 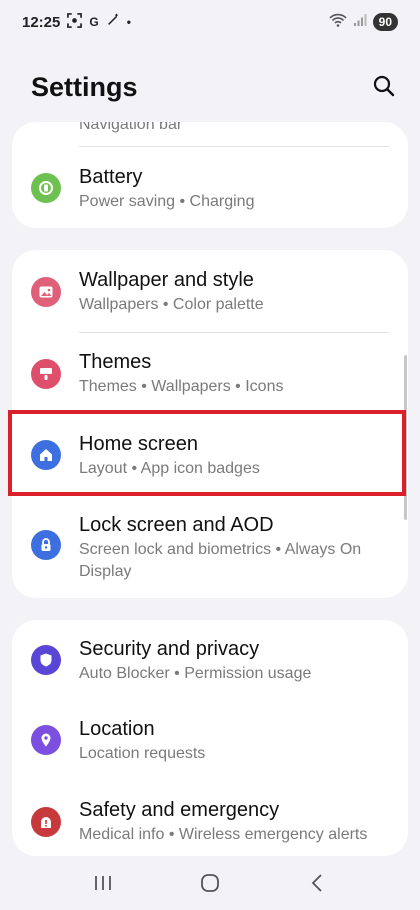 What do you see at coordinates (338, 22) in the screenshot?
I see `wifi-icon` at bounding box center [338, 22].